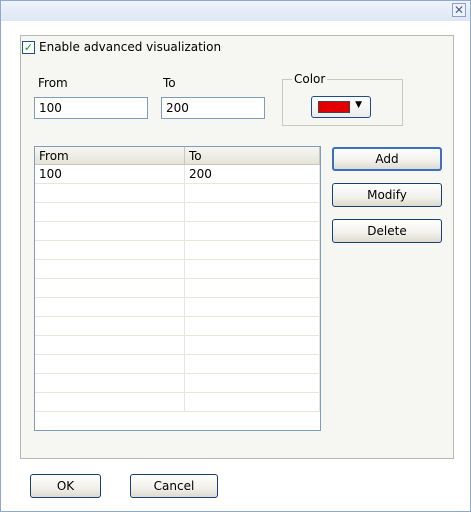 The height and width of the screenshot is (512, 471). I want to click on delete-button: Delete, so click(387, 231).